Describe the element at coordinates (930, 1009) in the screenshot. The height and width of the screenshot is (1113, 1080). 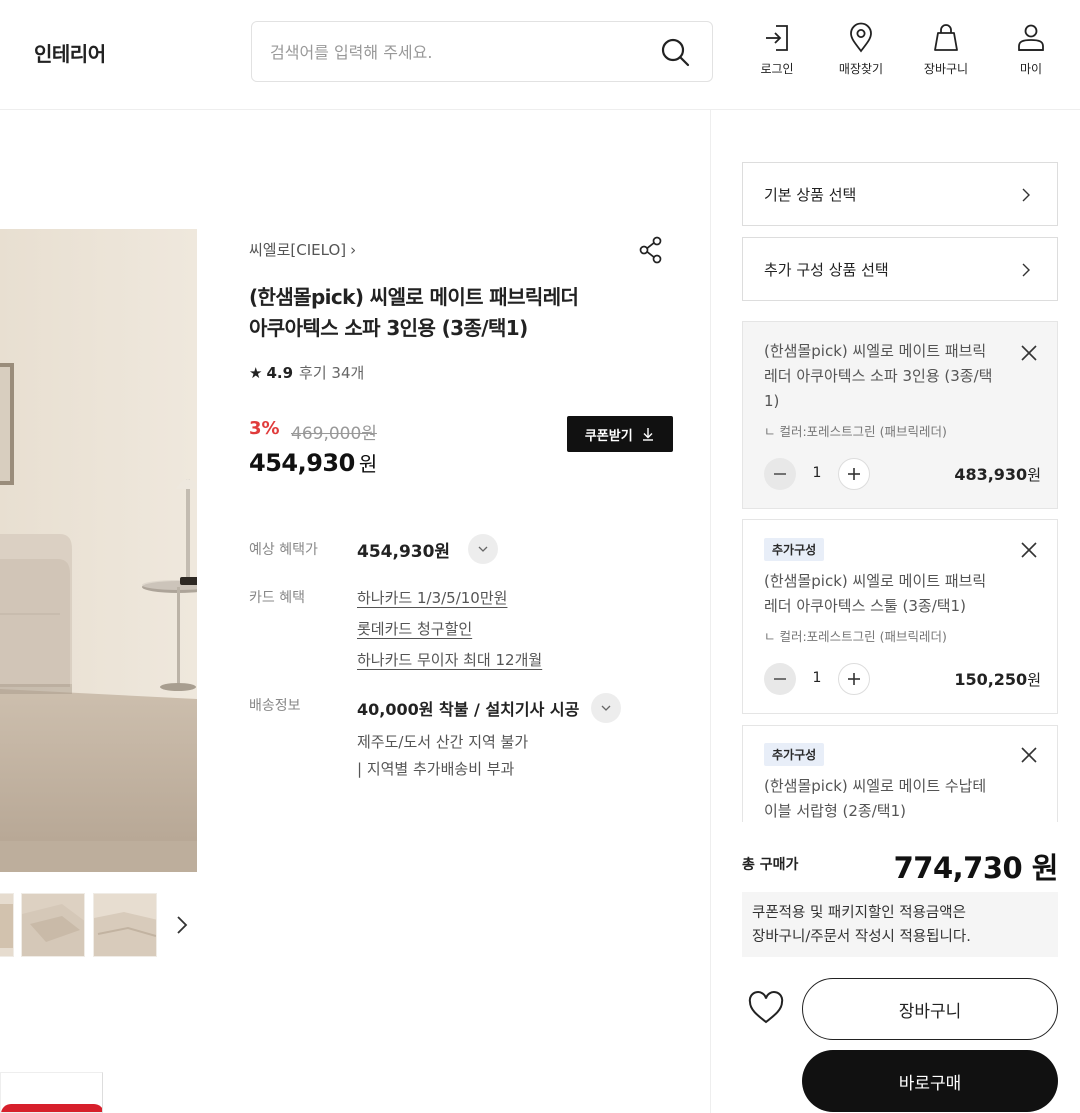
I see `add-to-cart-button: 장바구니` at that location.